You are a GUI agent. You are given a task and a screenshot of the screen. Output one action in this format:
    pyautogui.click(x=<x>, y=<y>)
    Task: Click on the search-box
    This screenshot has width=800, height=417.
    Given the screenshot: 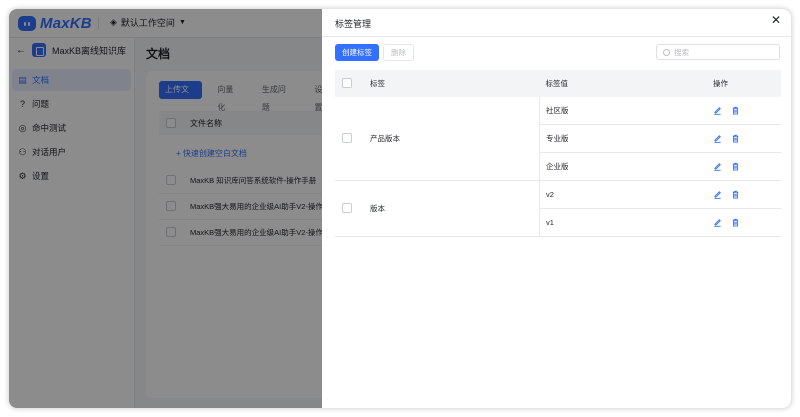 What is the action you would take?
    pyautogui.click(x=718, y=52)
    